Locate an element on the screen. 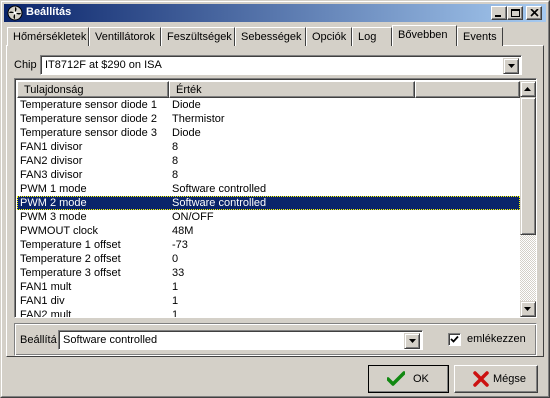  property-name: PWMOUT clock is located at coordinates (59, 231).